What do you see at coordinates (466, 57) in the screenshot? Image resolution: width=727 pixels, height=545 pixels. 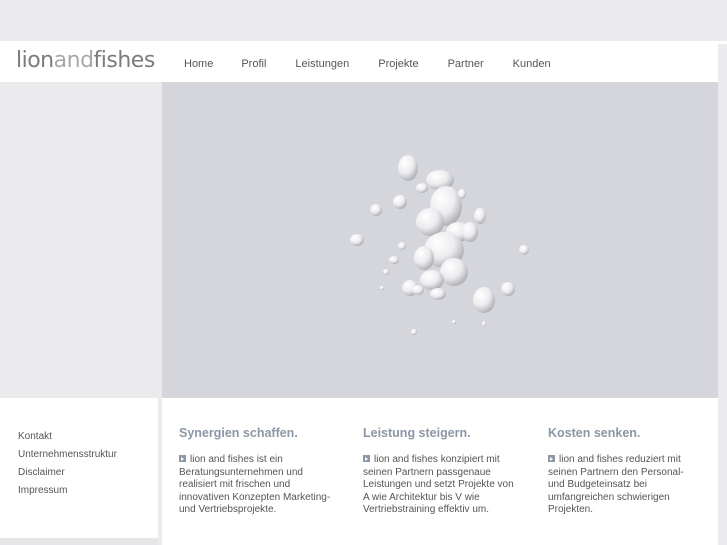 I see `nav-item-partner: Partner` at bounding box center [466, 57].